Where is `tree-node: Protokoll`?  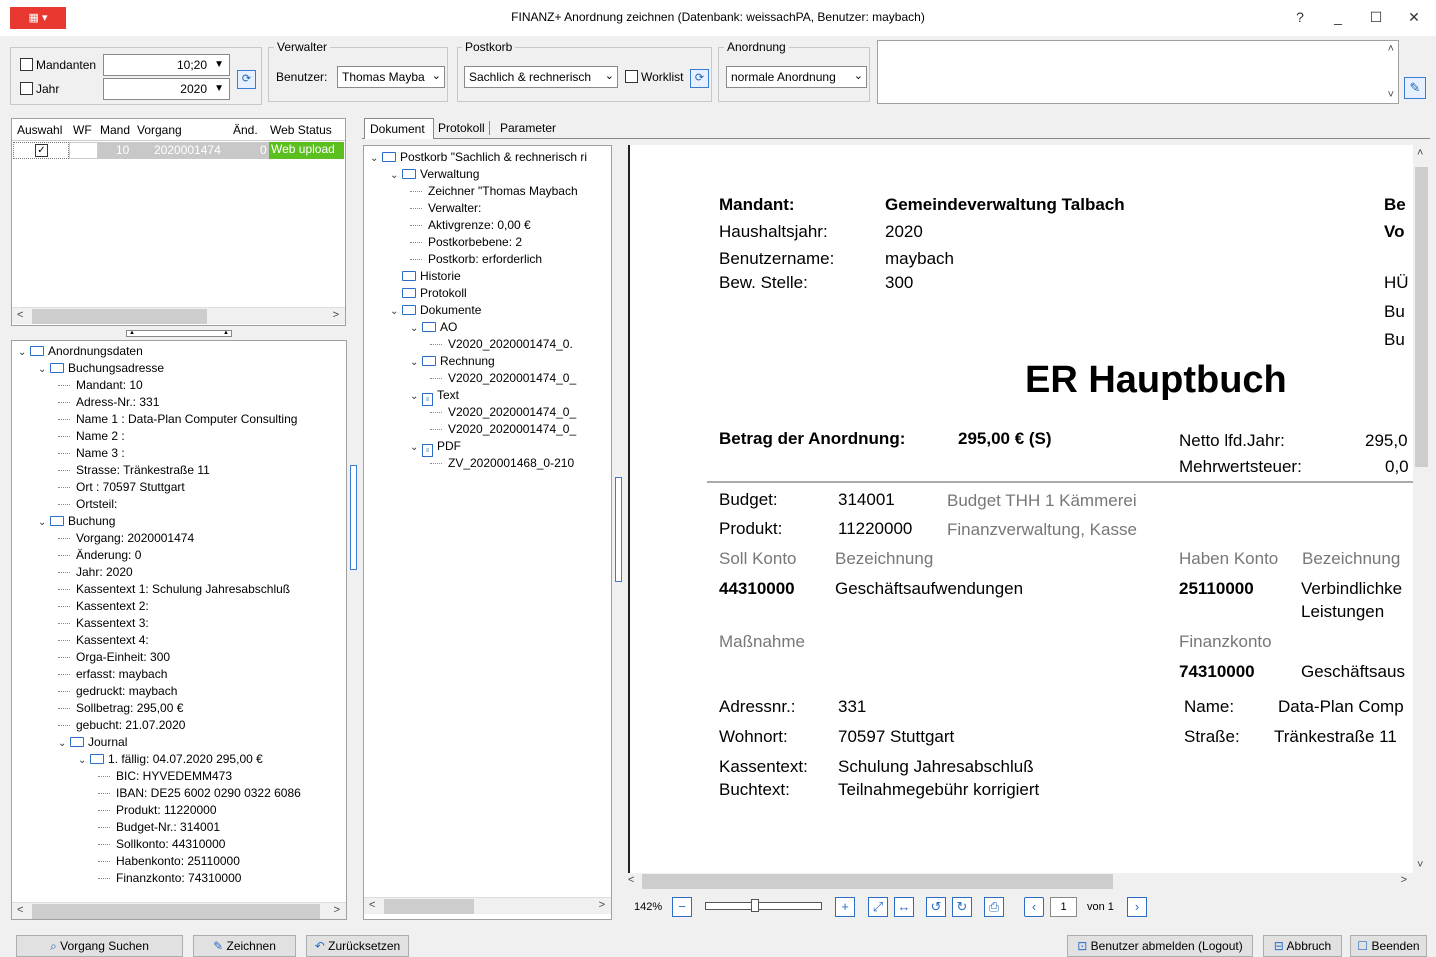
tree-node: Protokoll is located at coordinates (428, 293).